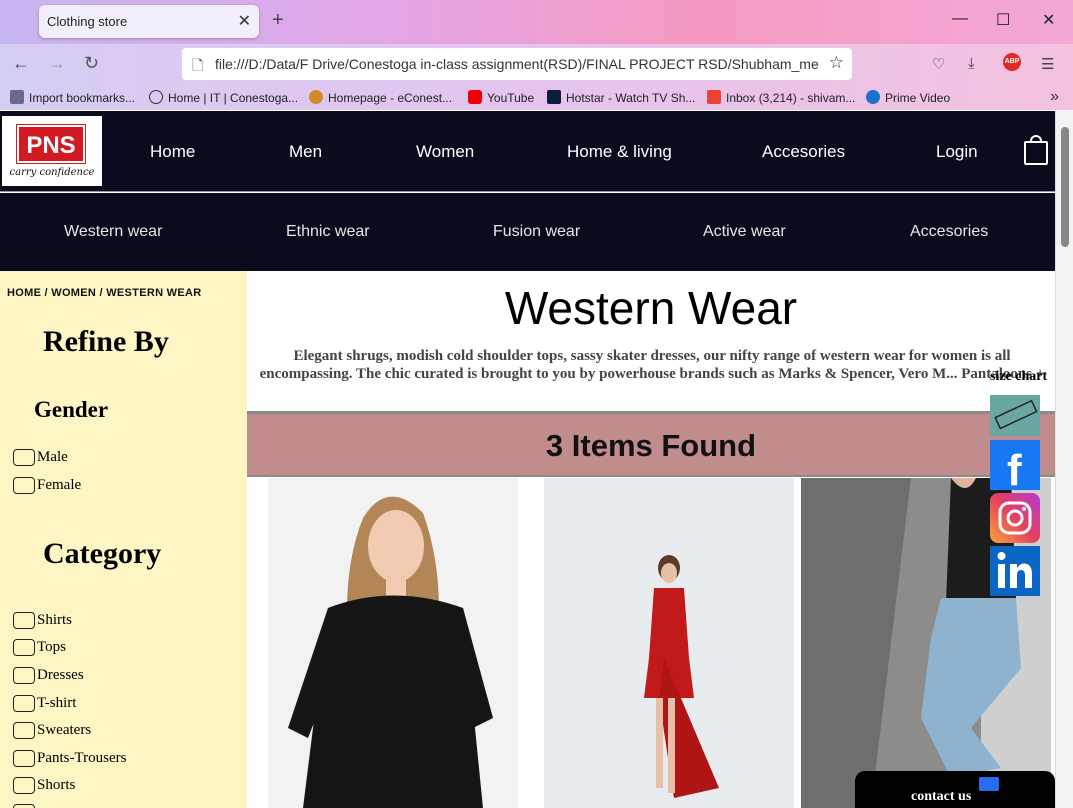 The image size is (1073, 808). What do you see at coordinates (24, 620) in the screenshot?
I see `shirts-checkbox` at bounding box center [24, 620].